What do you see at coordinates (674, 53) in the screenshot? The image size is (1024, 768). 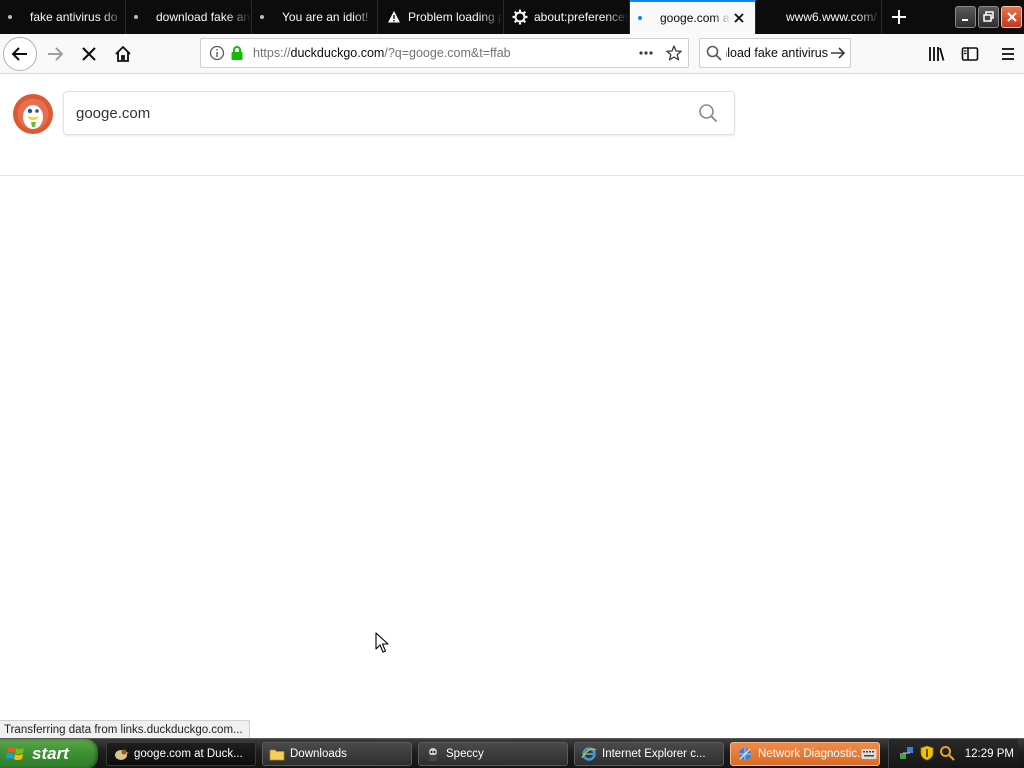 I see `bookmark-star-icon` at bounding box center [674, 53].